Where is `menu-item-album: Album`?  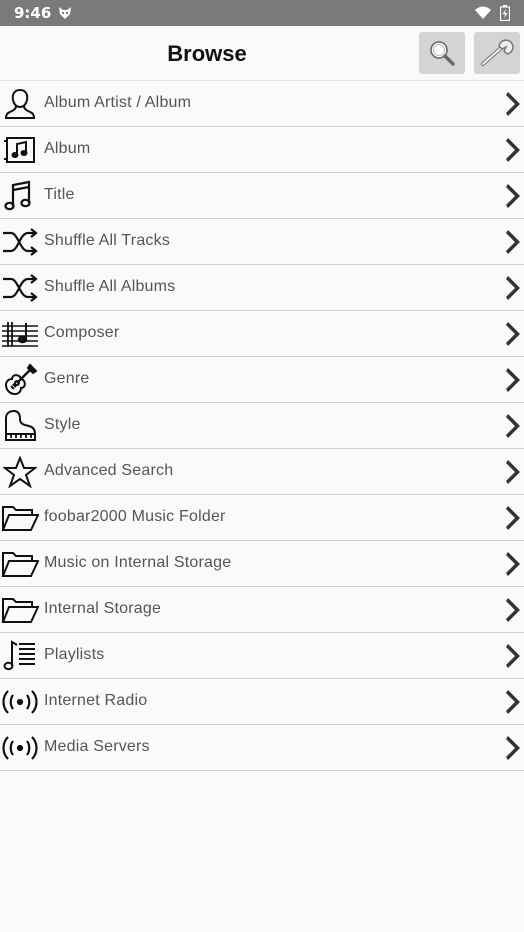
menu-item-album: Album is located at coordinates (262, 150).